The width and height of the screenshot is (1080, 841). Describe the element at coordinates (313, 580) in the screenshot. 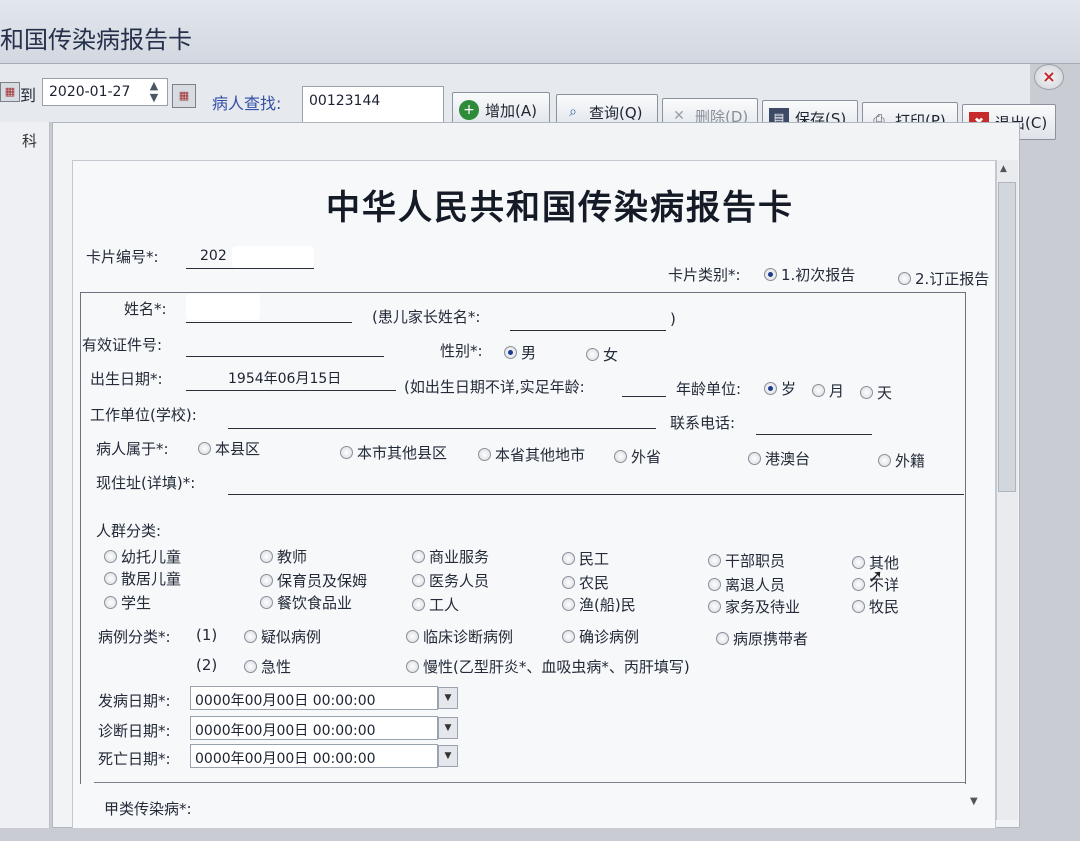

I see `crowd-nanny-radio: 保育员及保姆` at that location.